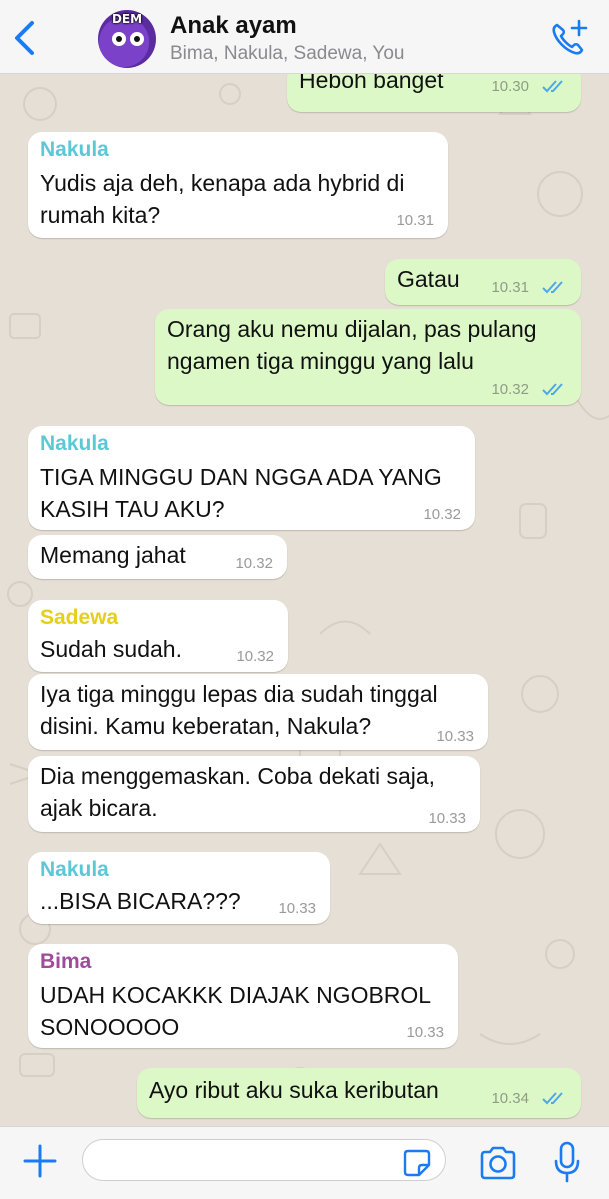 This screenshot has width=609, height=1199. Describe the element at coordinates (483, 282) in the screenshot. I see `message-bubble-outgoing: Gatau 10.31` at that location.